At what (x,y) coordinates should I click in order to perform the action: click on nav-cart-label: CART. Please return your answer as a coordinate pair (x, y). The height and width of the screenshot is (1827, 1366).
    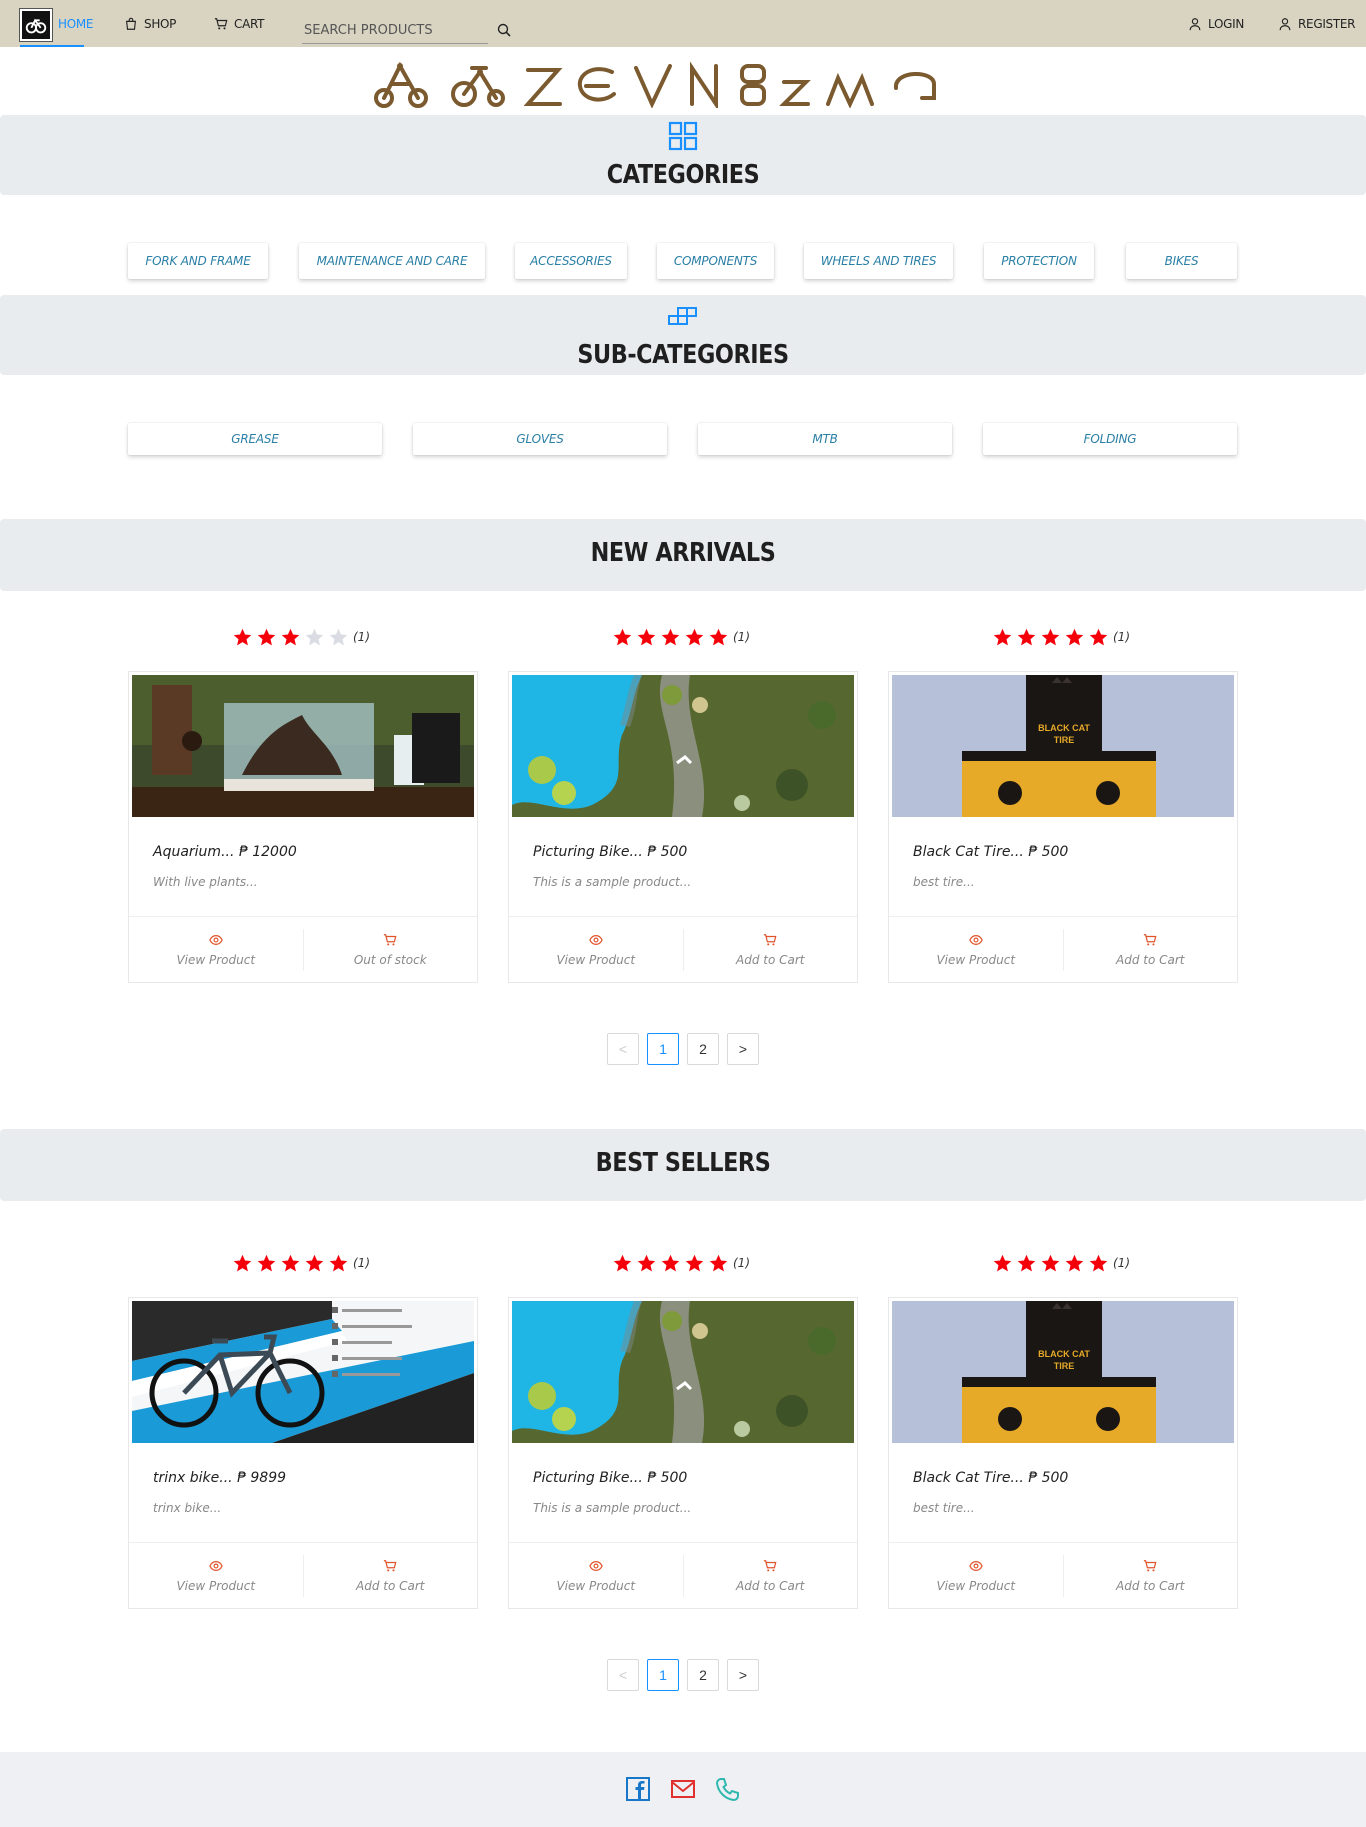
    Looking at the image, I should click on (249, 24).